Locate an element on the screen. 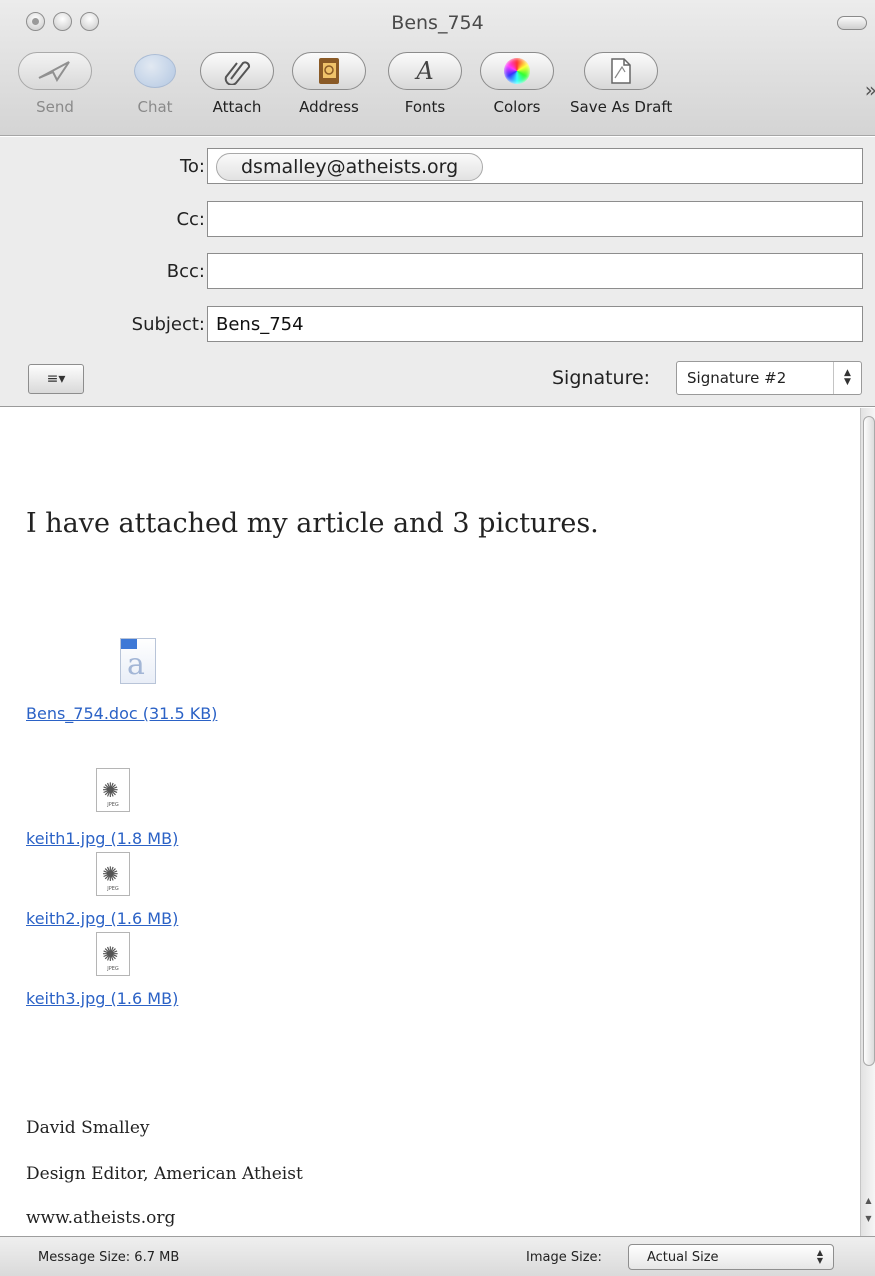  attachment-jpg-3: keith3.jpg (1.6 MB) is located at coordinates (102, 998).